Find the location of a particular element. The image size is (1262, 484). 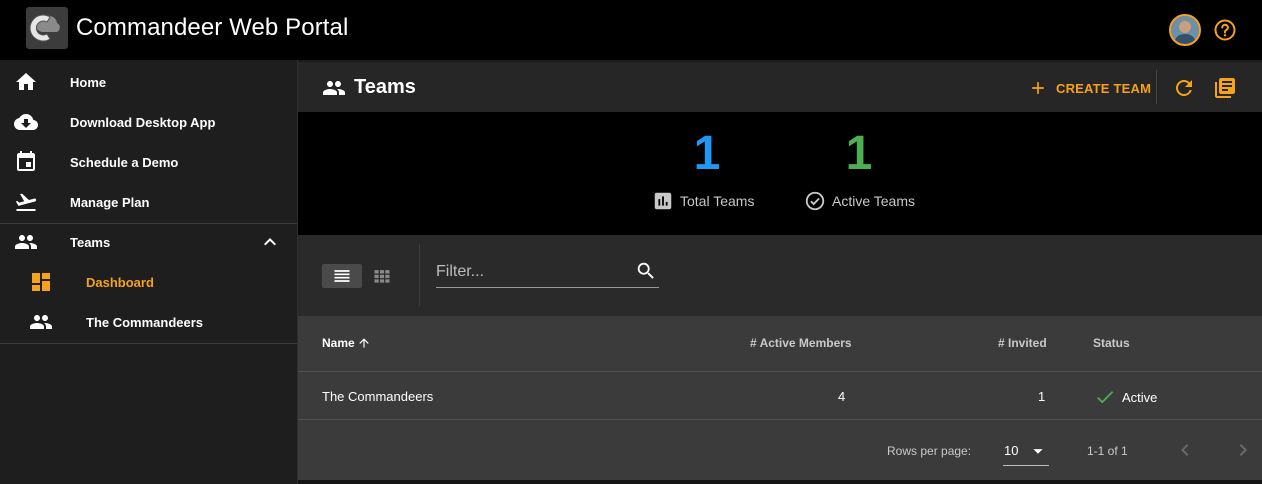

sidebar-item-label: Home is located at coordinates (88, 82).